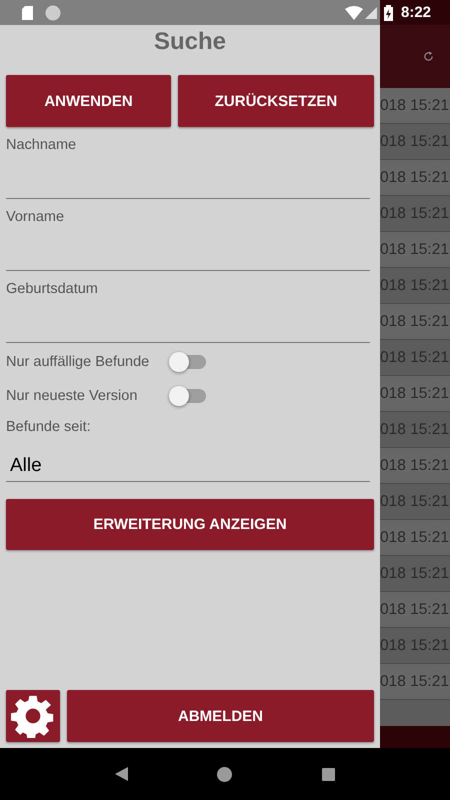 This screenshot has width=450, height=800. I want to click on field-label: Vorname, so click(36, 217).